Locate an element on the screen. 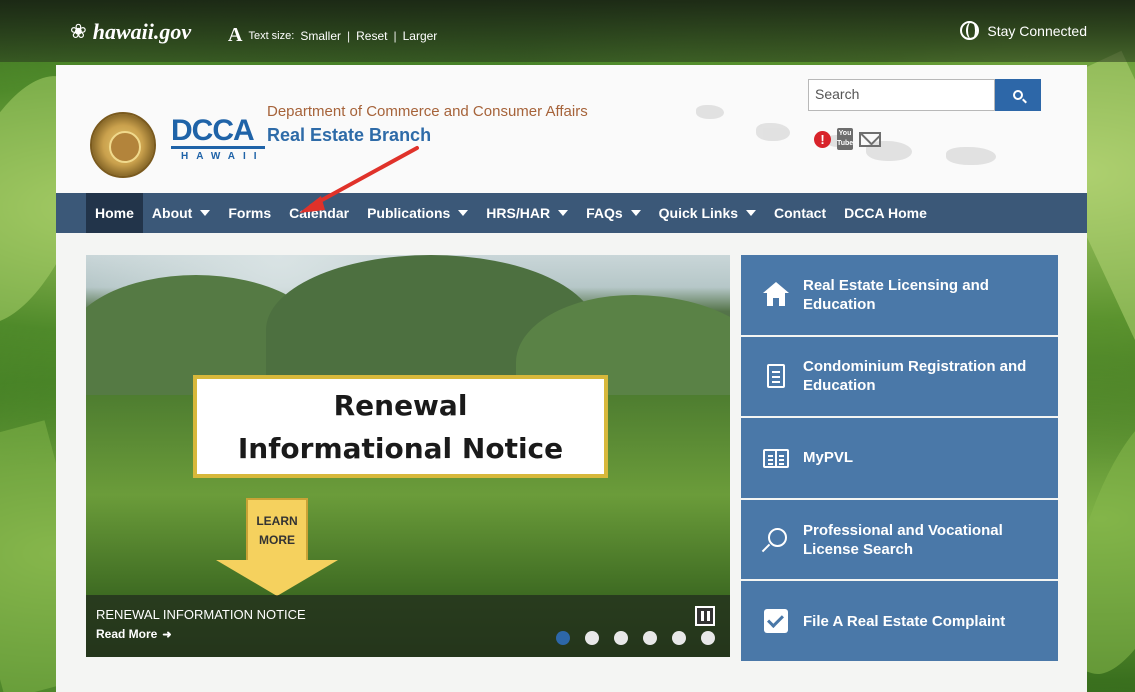  notice-line-2: Informational Notice is located at coordinates (400, 448).